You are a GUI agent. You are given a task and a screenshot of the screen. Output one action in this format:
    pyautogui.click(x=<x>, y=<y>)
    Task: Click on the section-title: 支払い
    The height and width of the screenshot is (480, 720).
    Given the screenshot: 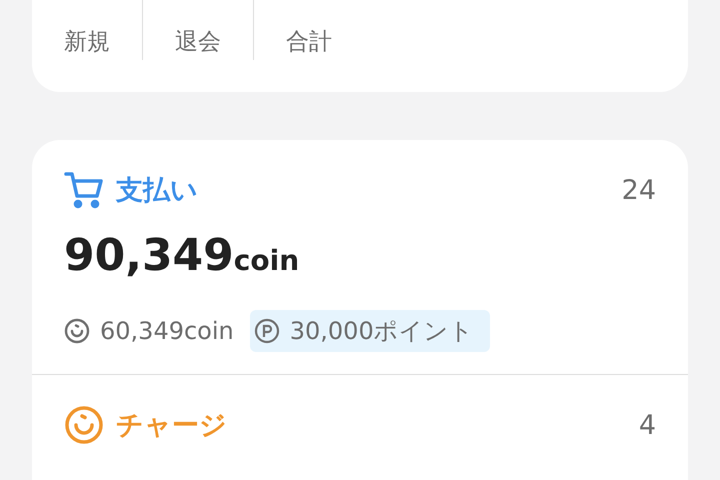 What is the action you would take?
    pyautogui.click(x=157, y=191)
    